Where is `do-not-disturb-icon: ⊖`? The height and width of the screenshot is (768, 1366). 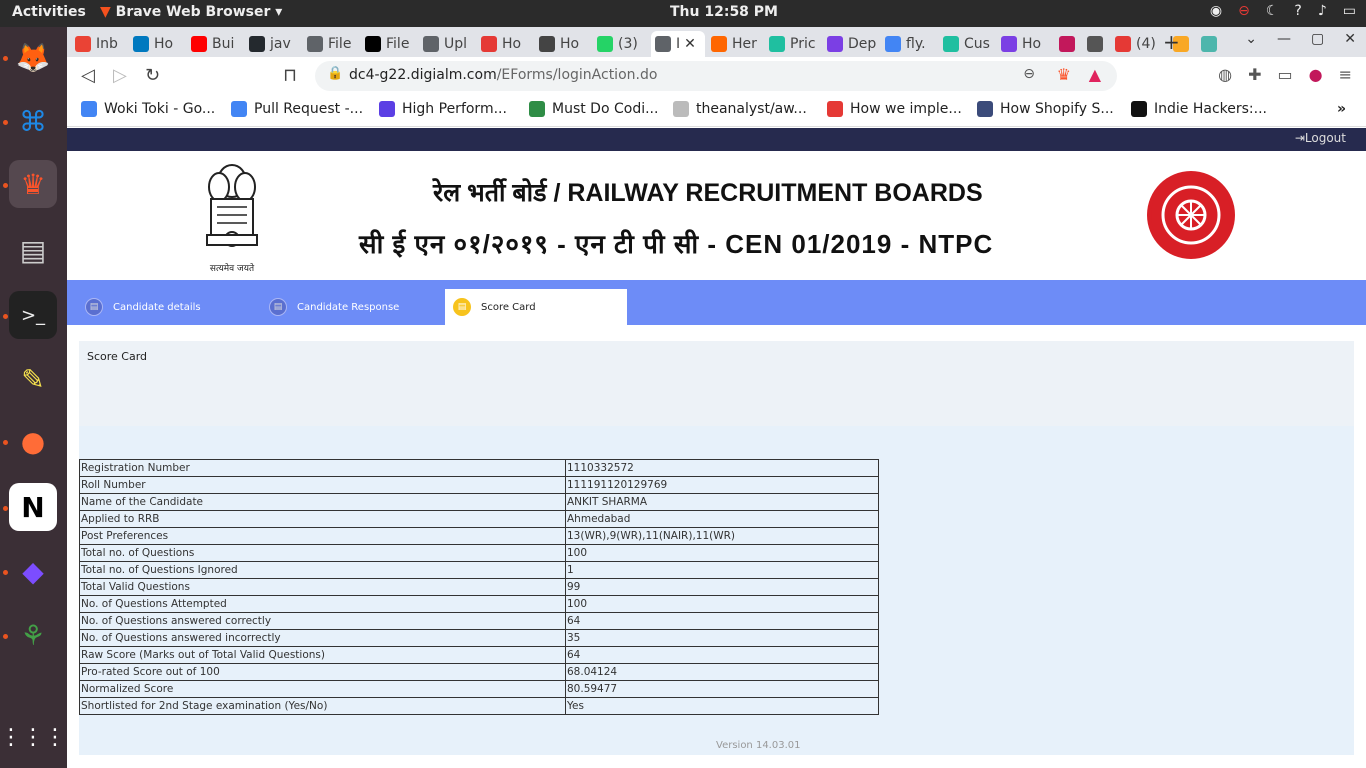 do-not-disturb-icon: ⊖ is located at coordinates (1244, 11).